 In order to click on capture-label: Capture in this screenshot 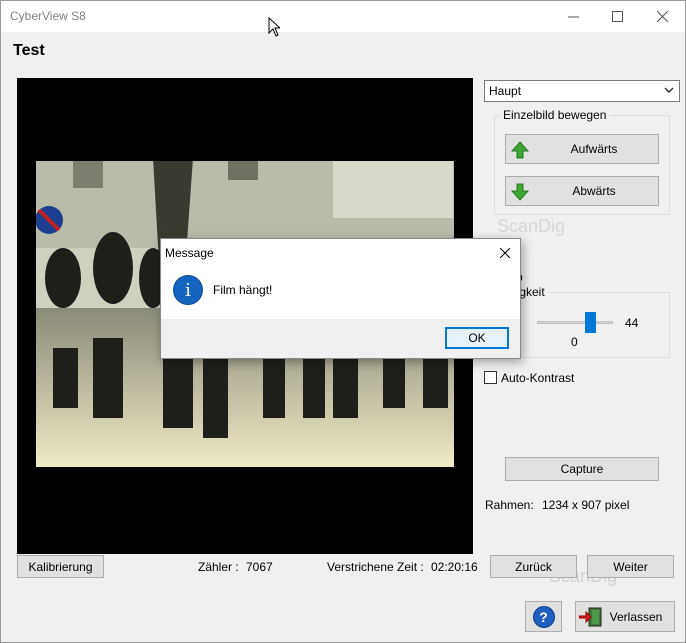, I will do `click(582, 469)`.